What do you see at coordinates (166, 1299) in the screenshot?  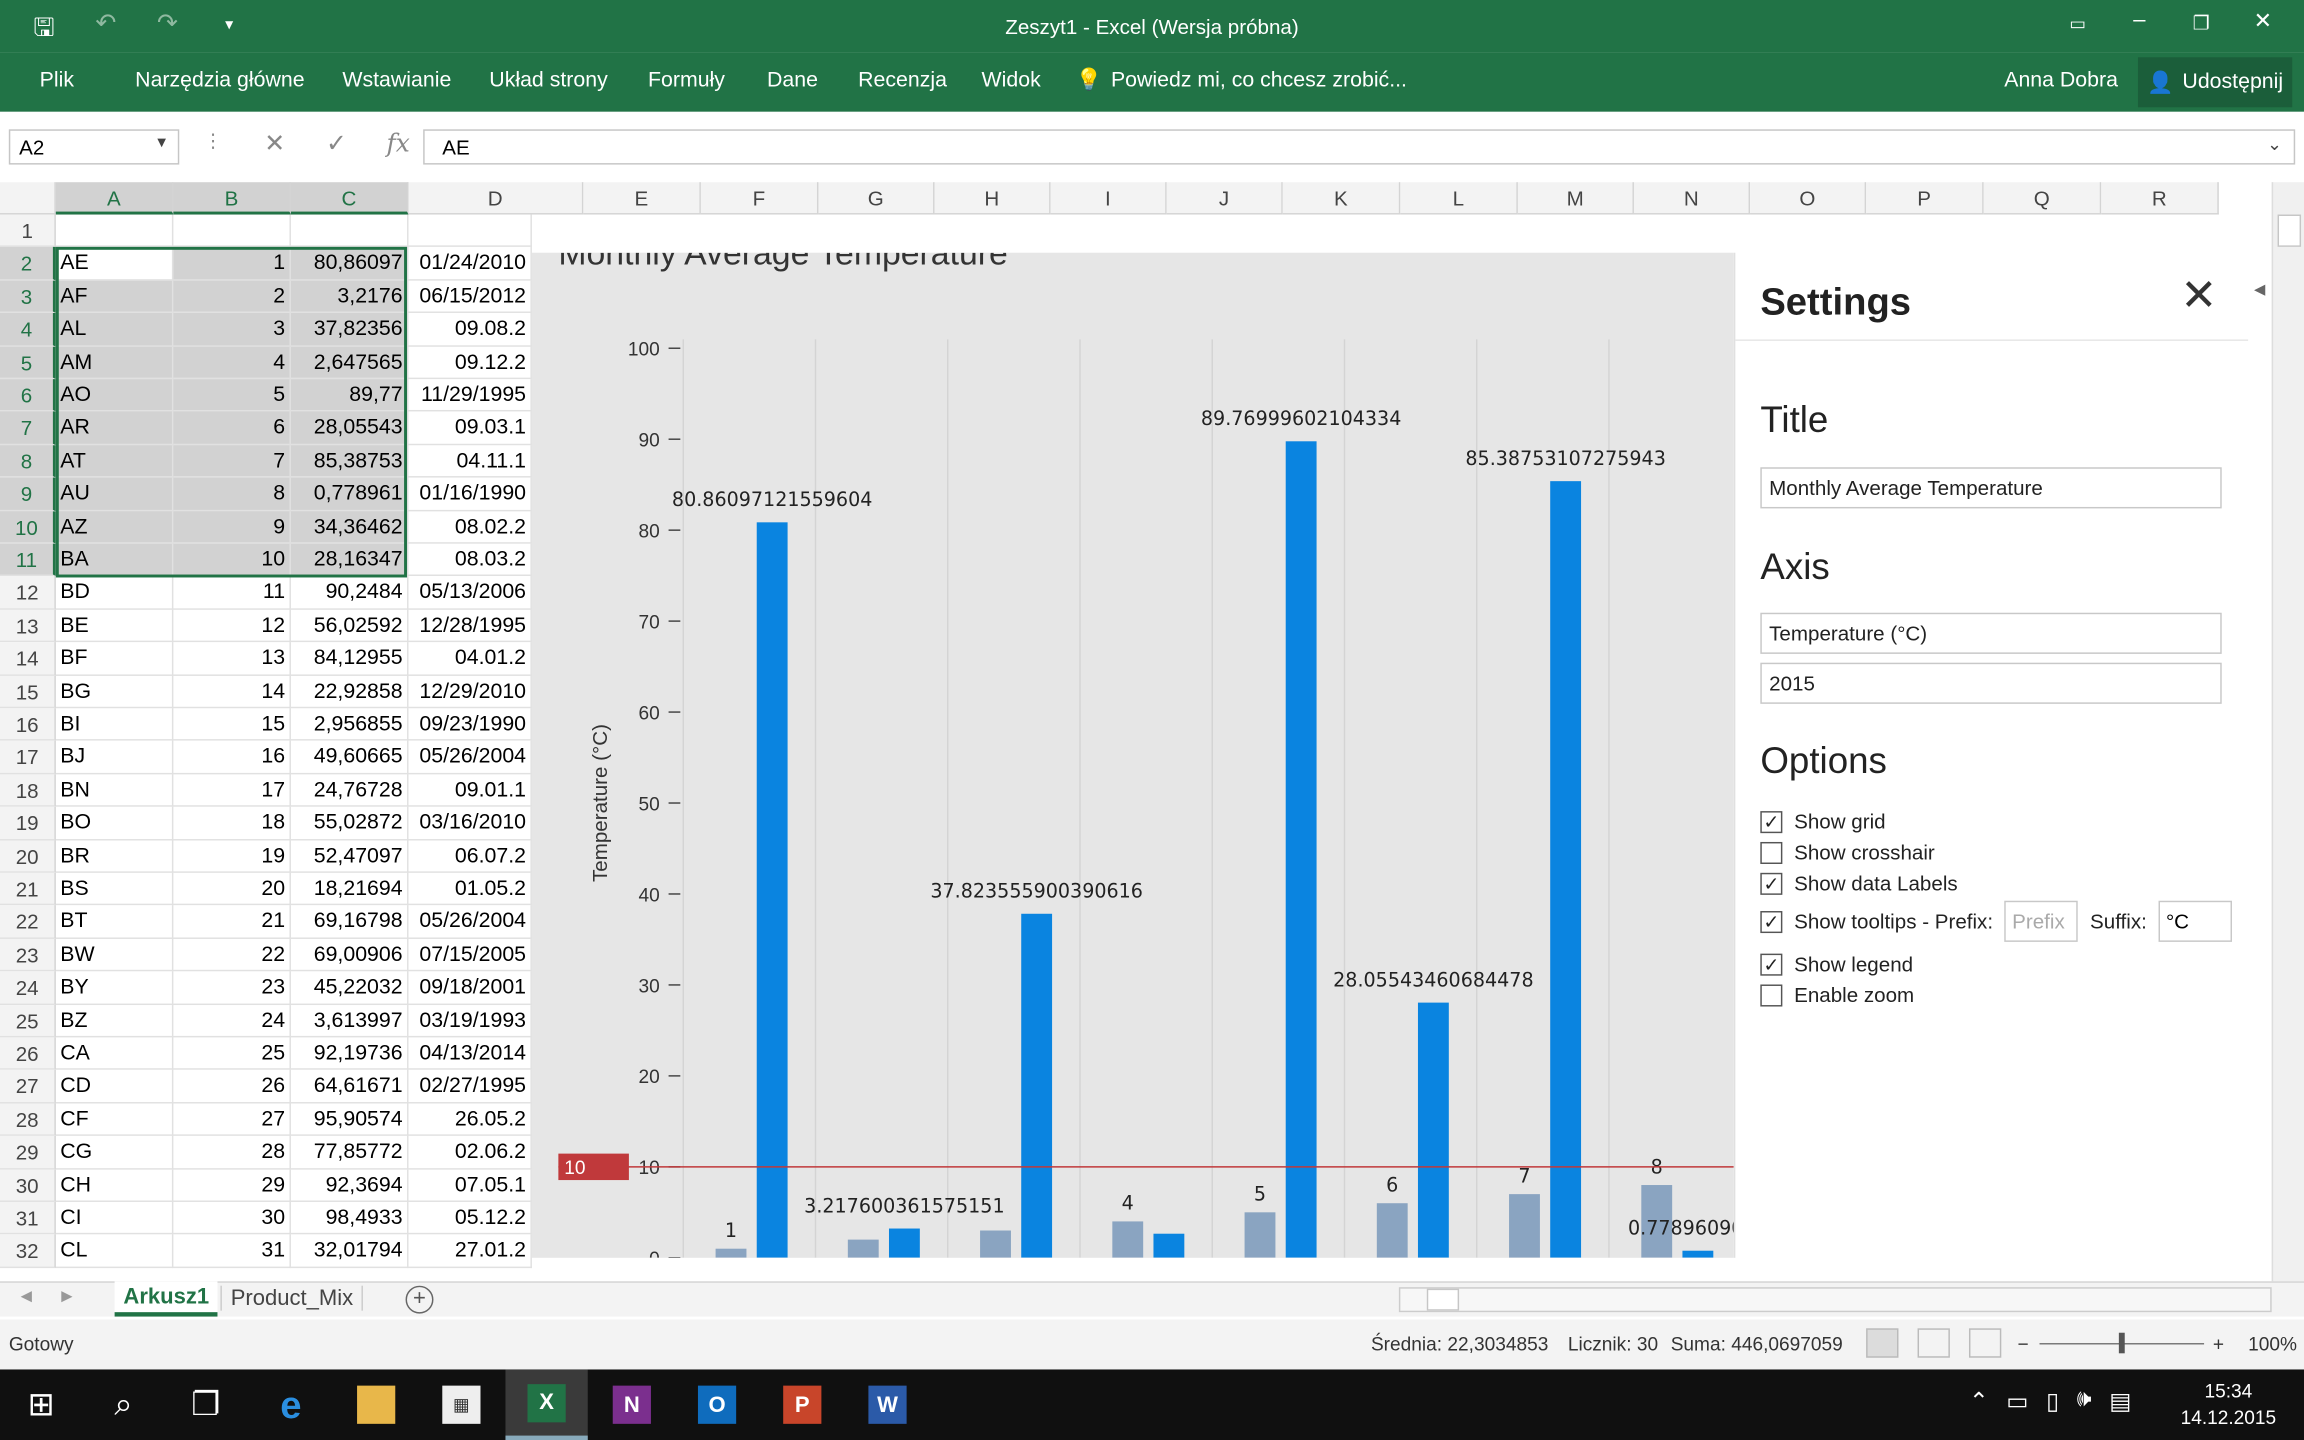 I see `sheet-tab-arkusz1: Arkusz1` at bounding box center [166, 1299].